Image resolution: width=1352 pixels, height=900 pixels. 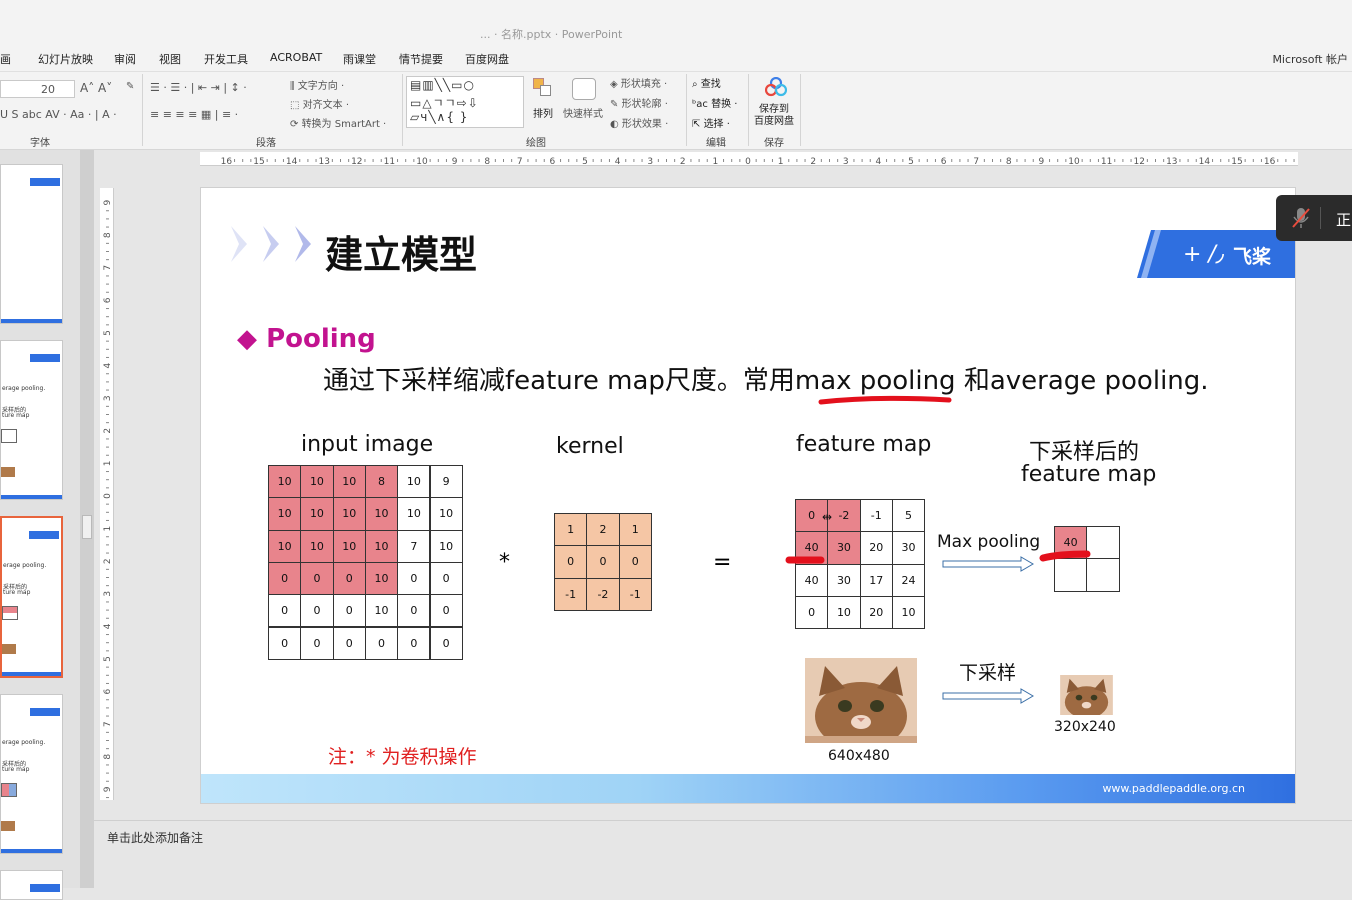 What do you see at coordinates (487, 59) in the screenshot?
I see `menu-baidu-disk: 百度网盘` at bounding box center [487, 59].